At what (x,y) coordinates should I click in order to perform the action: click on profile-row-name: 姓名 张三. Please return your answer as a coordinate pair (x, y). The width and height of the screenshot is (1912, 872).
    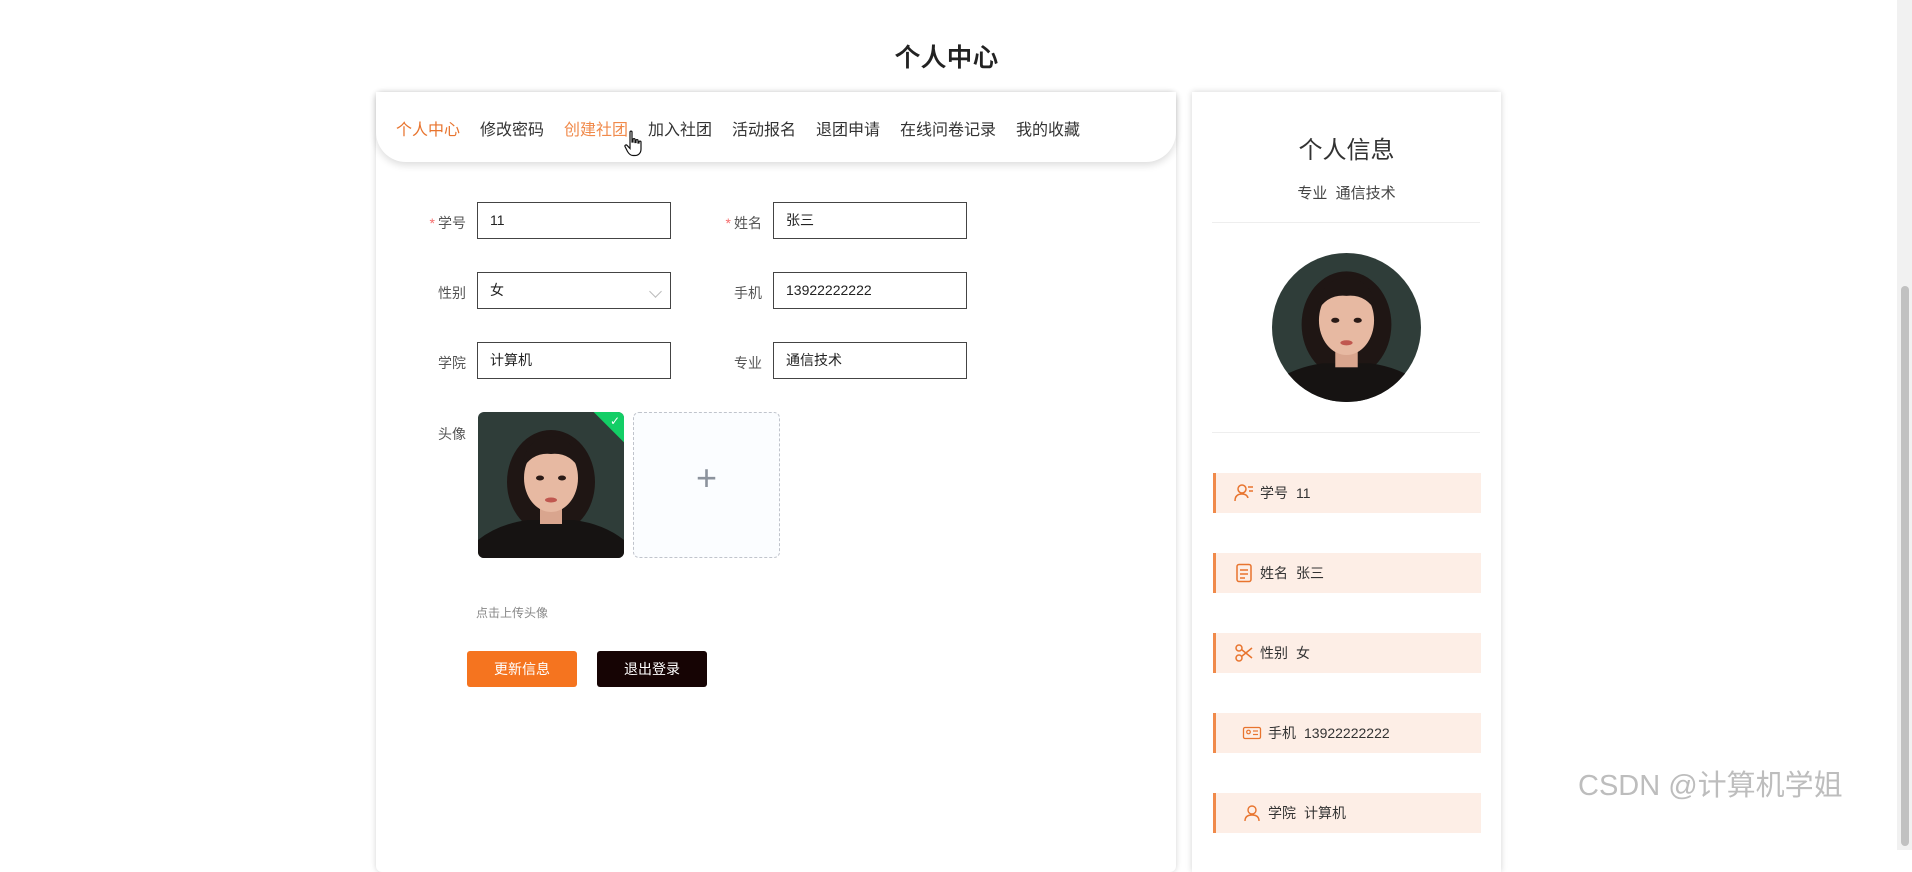
    Looking at the image, I should click on (1347, 573).